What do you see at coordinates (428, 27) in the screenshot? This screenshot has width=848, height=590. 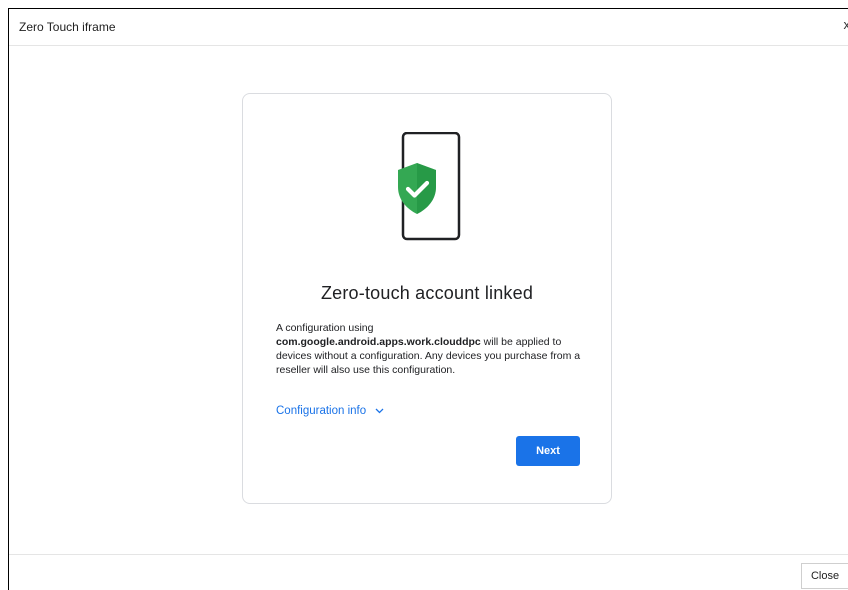 I see `dialog-header: Zero Touch iframe x` at bounding box center [428, 27].